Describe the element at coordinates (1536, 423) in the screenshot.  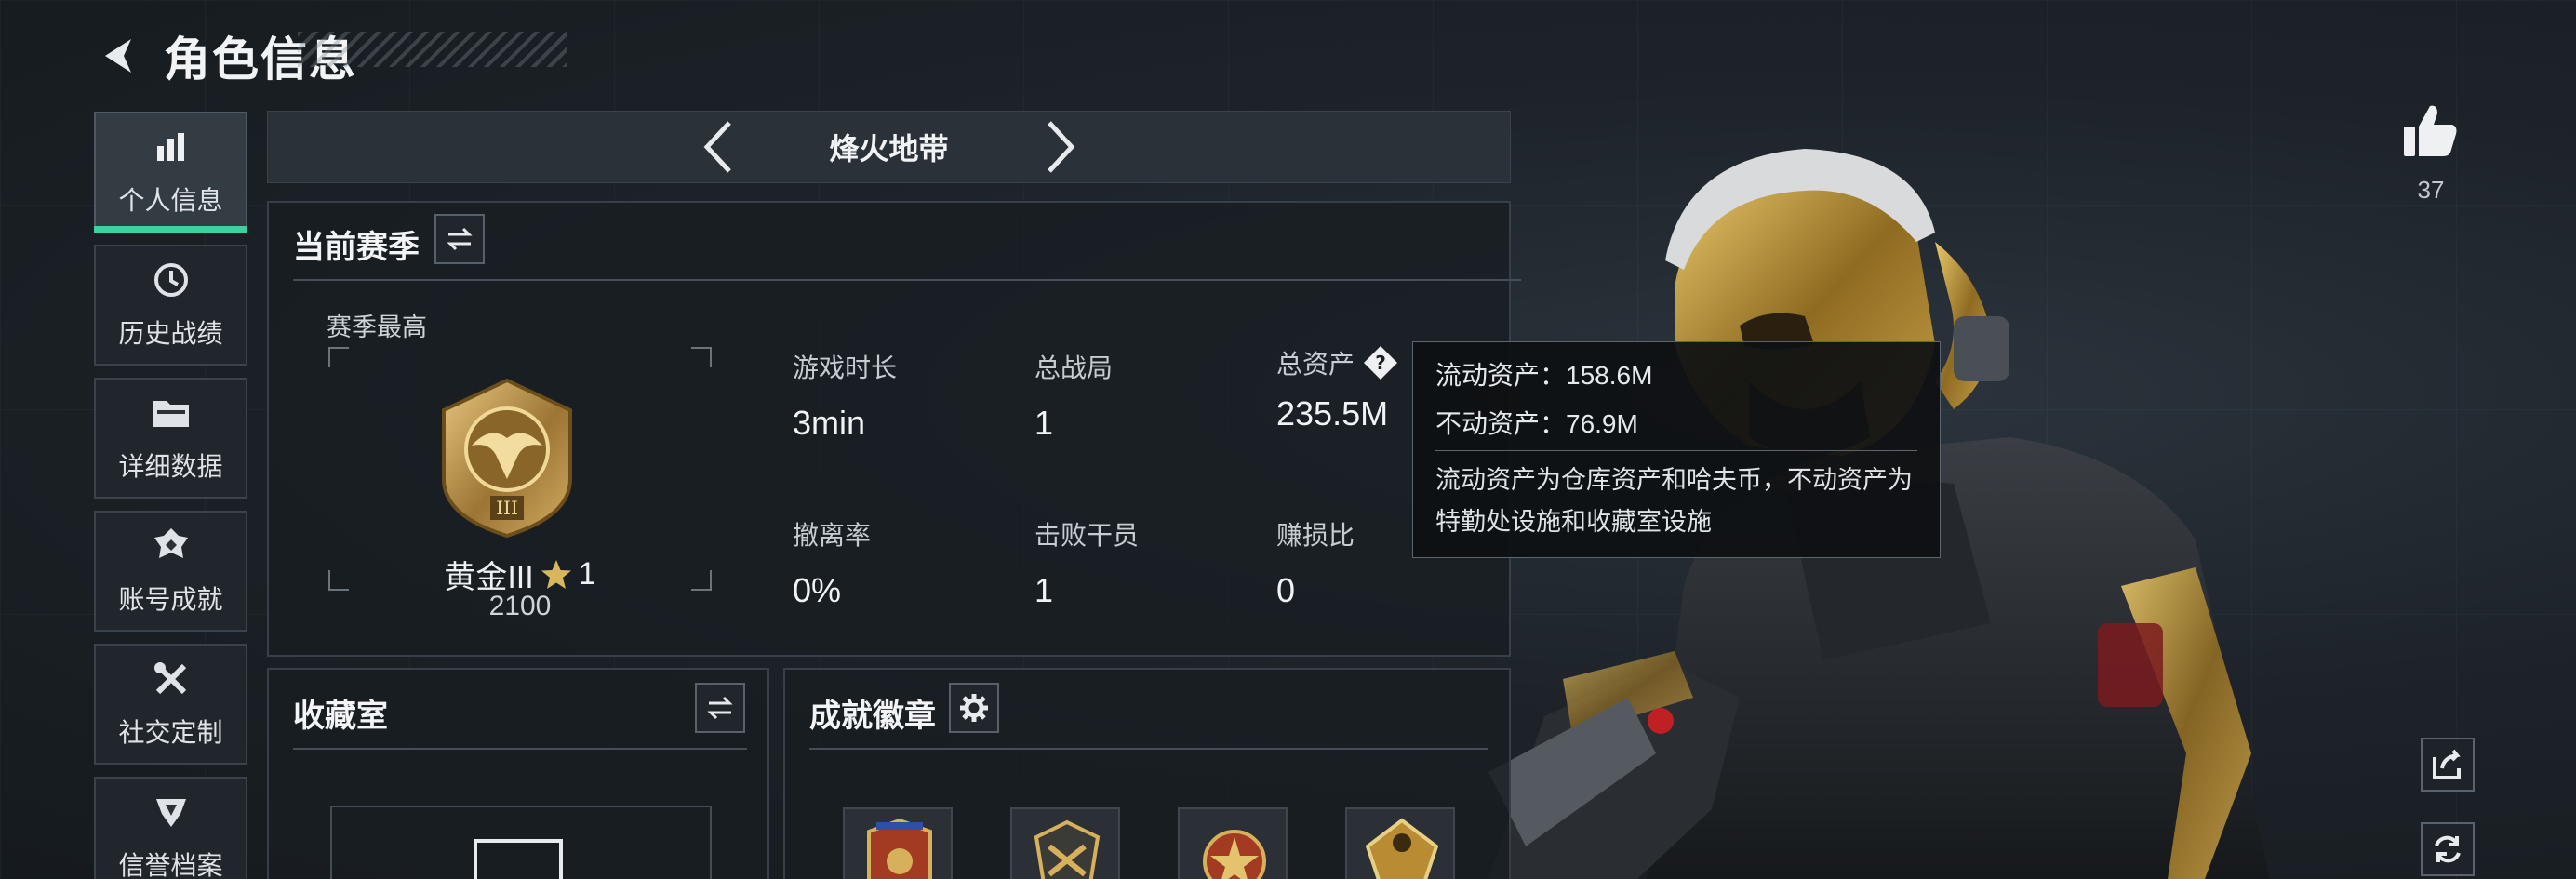
I see `tooltip-fixed-assets: 不动资产：76.9M` at that location.